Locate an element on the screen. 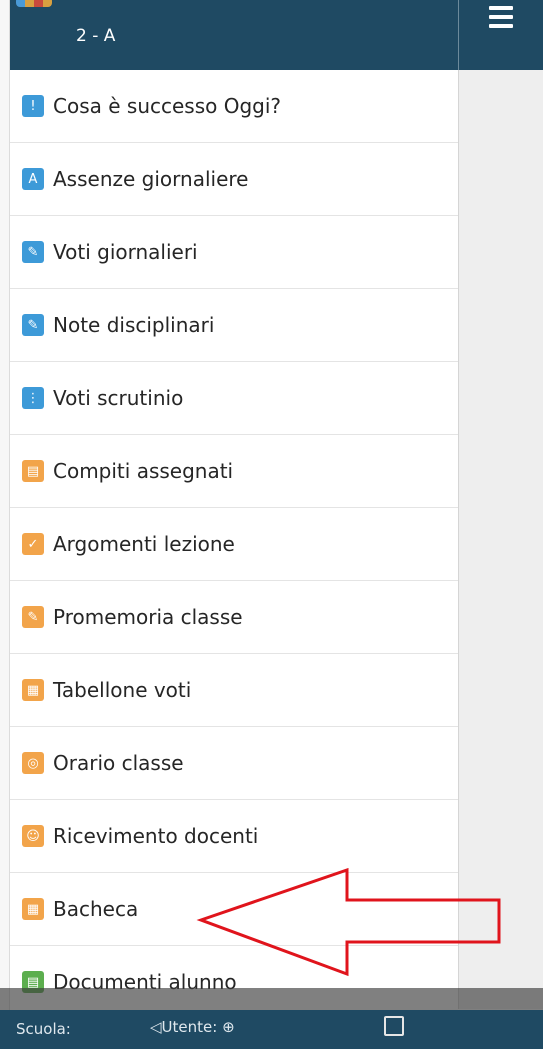 The height and width of the screenshot is (1049, 543). menu-item-label: Assenze giornaliere is located at coordinates (151, 179).